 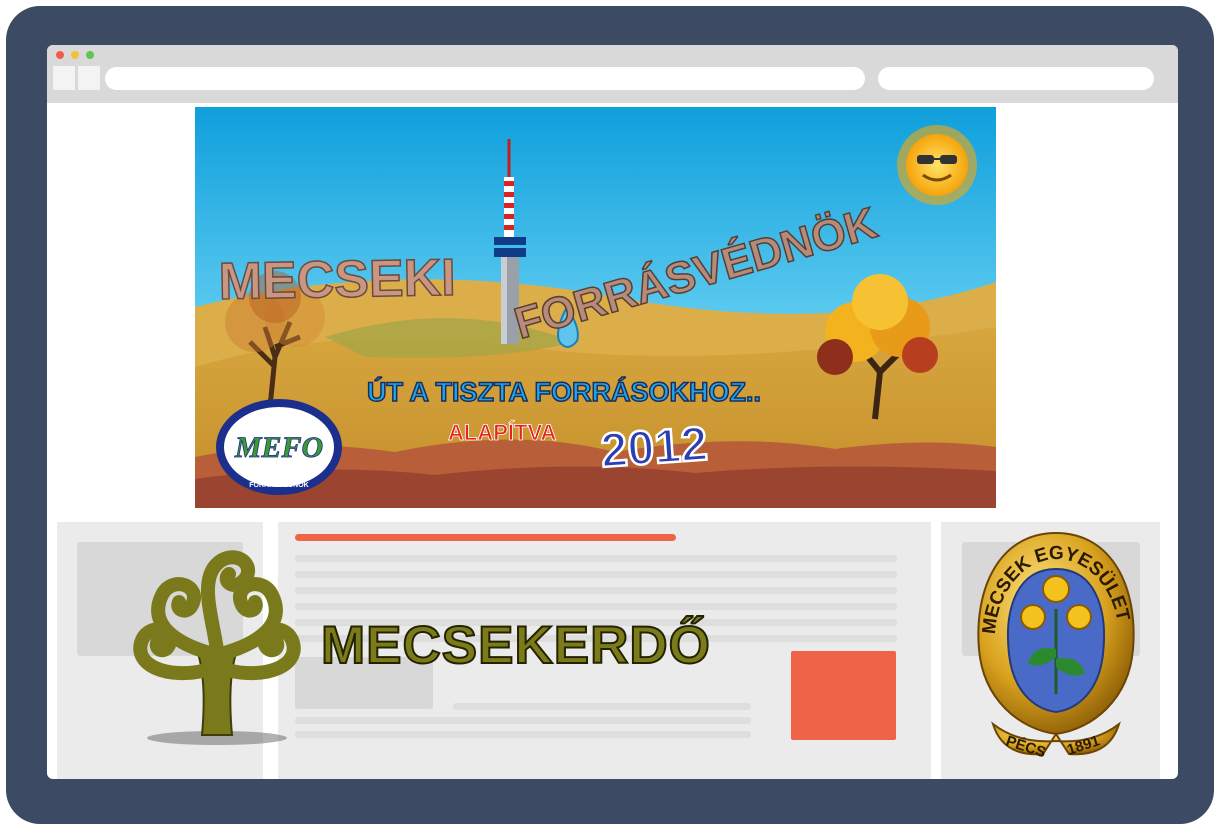 What do you see at coordinates (564, 391) in the screenshot?
I see `banner-slogan: ÚT A TISZTA FORRÁSOKHOZ..` at bounding box center [564, 391].